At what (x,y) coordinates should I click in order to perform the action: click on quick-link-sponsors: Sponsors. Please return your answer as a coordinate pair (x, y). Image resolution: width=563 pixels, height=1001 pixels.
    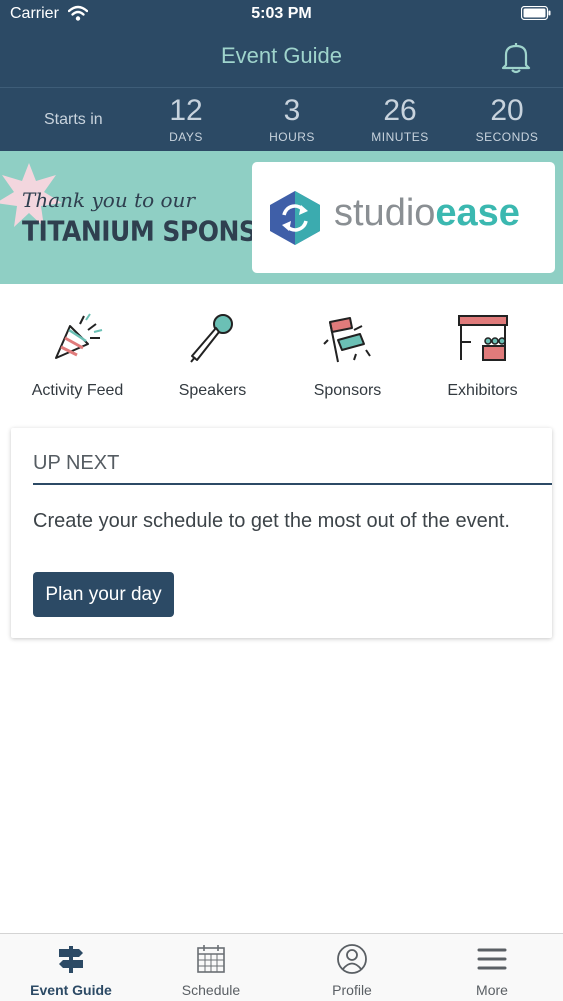
    Looking at the image, I should click on (347, 350).